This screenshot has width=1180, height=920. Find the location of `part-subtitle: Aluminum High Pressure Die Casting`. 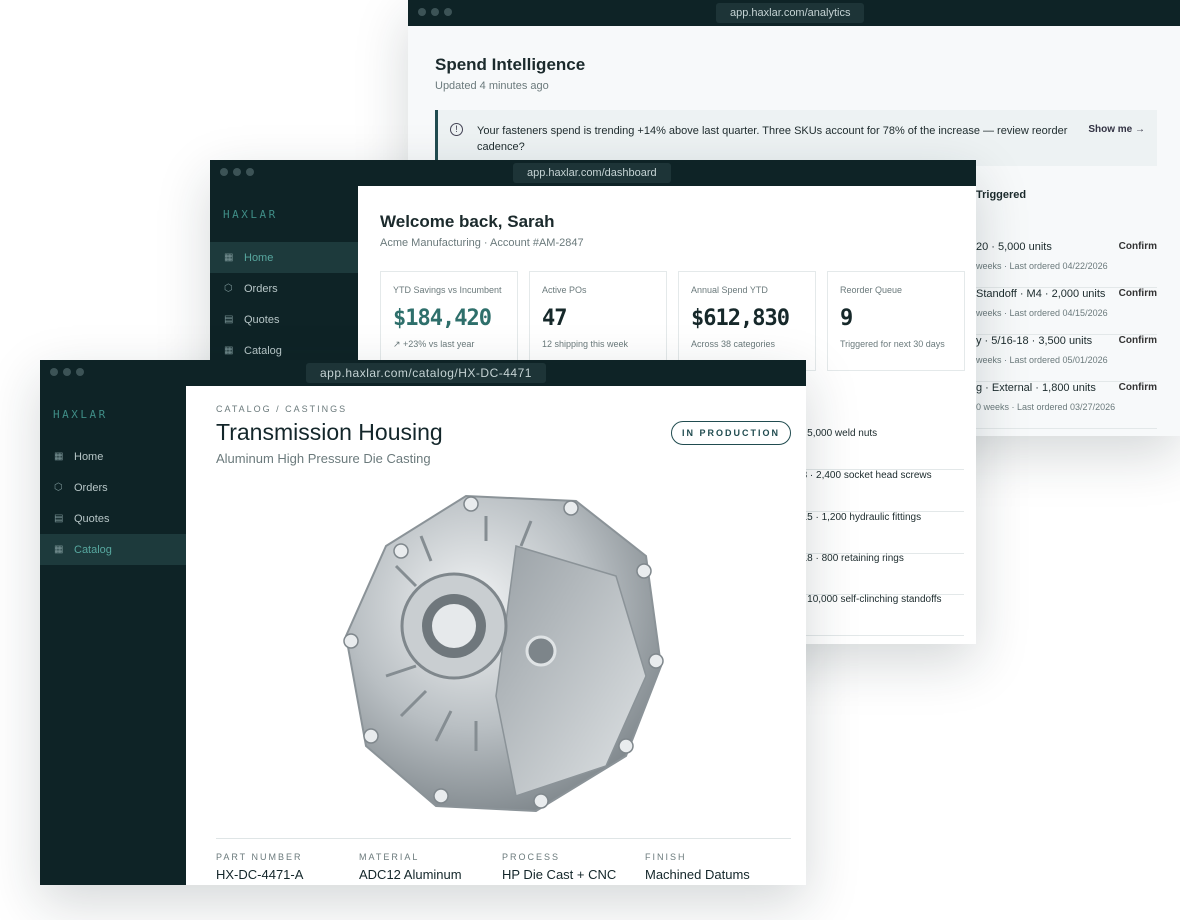

part-subtitle: Aluminum High Pressure Die Casting is located at coordinates (323, 458).